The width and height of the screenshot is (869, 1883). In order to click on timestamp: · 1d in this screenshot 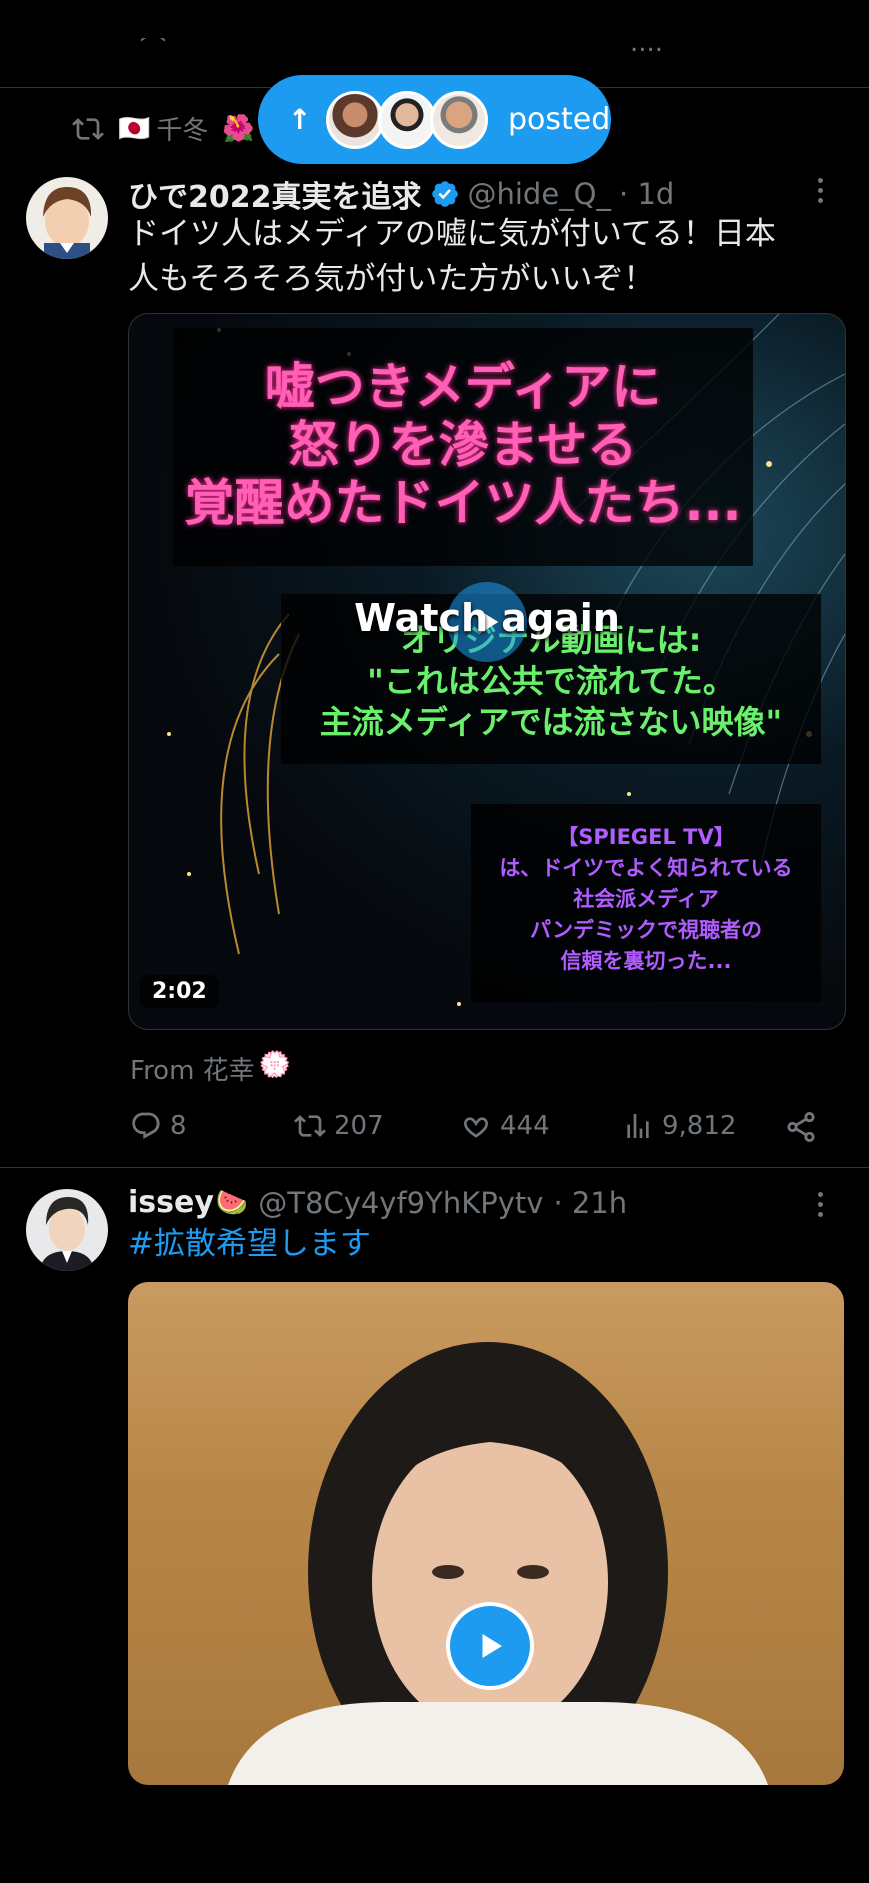, I will do `click(647, 194)`.